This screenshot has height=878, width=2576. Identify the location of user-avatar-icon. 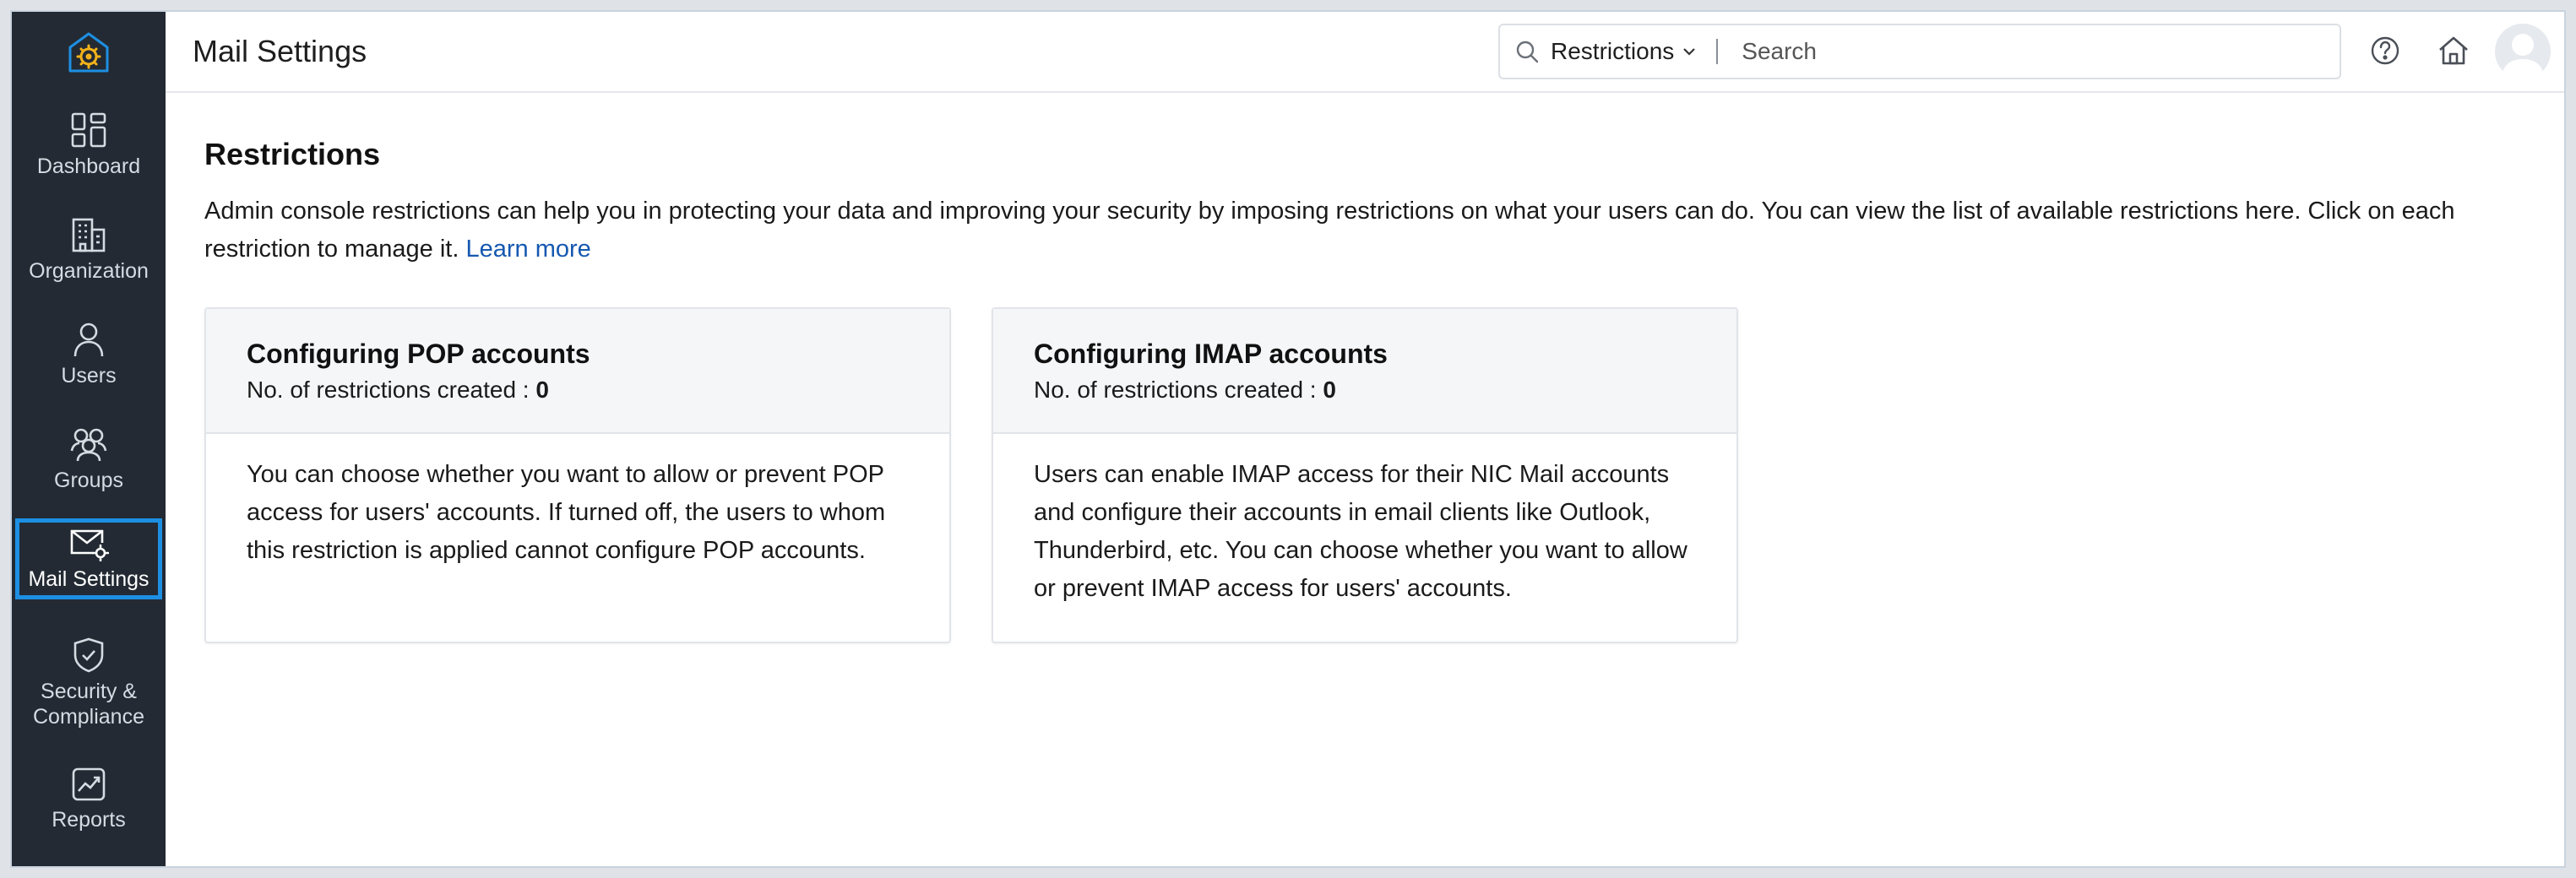
(2523, 56).